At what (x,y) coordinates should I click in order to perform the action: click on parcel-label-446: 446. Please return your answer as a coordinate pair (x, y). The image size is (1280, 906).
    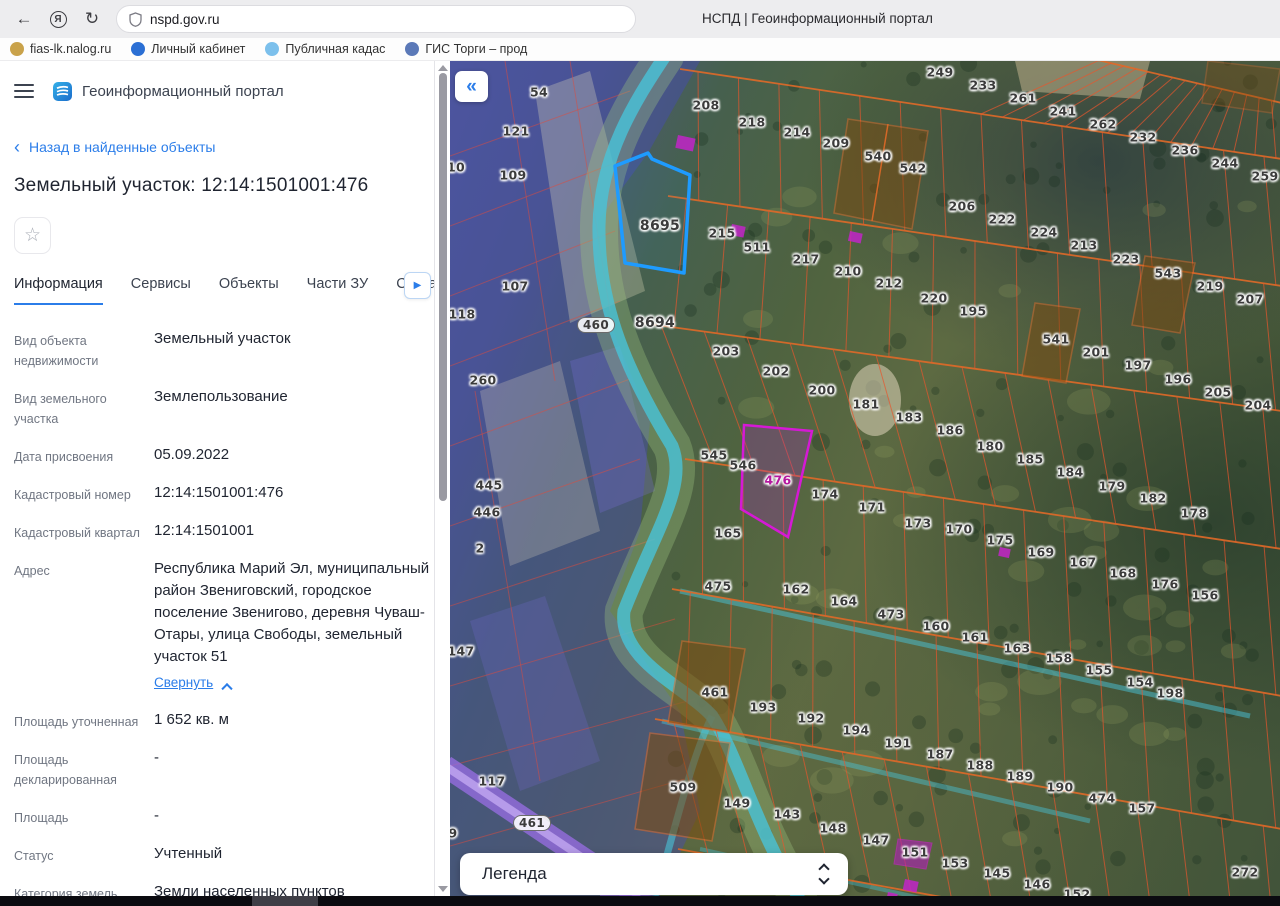
    Looking at the image, I should click on (487, 512).